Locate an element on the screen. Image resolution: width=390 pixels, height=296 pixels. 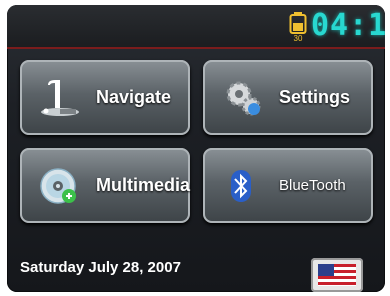
settings-button: Settings is located at coordinates (288, 97).